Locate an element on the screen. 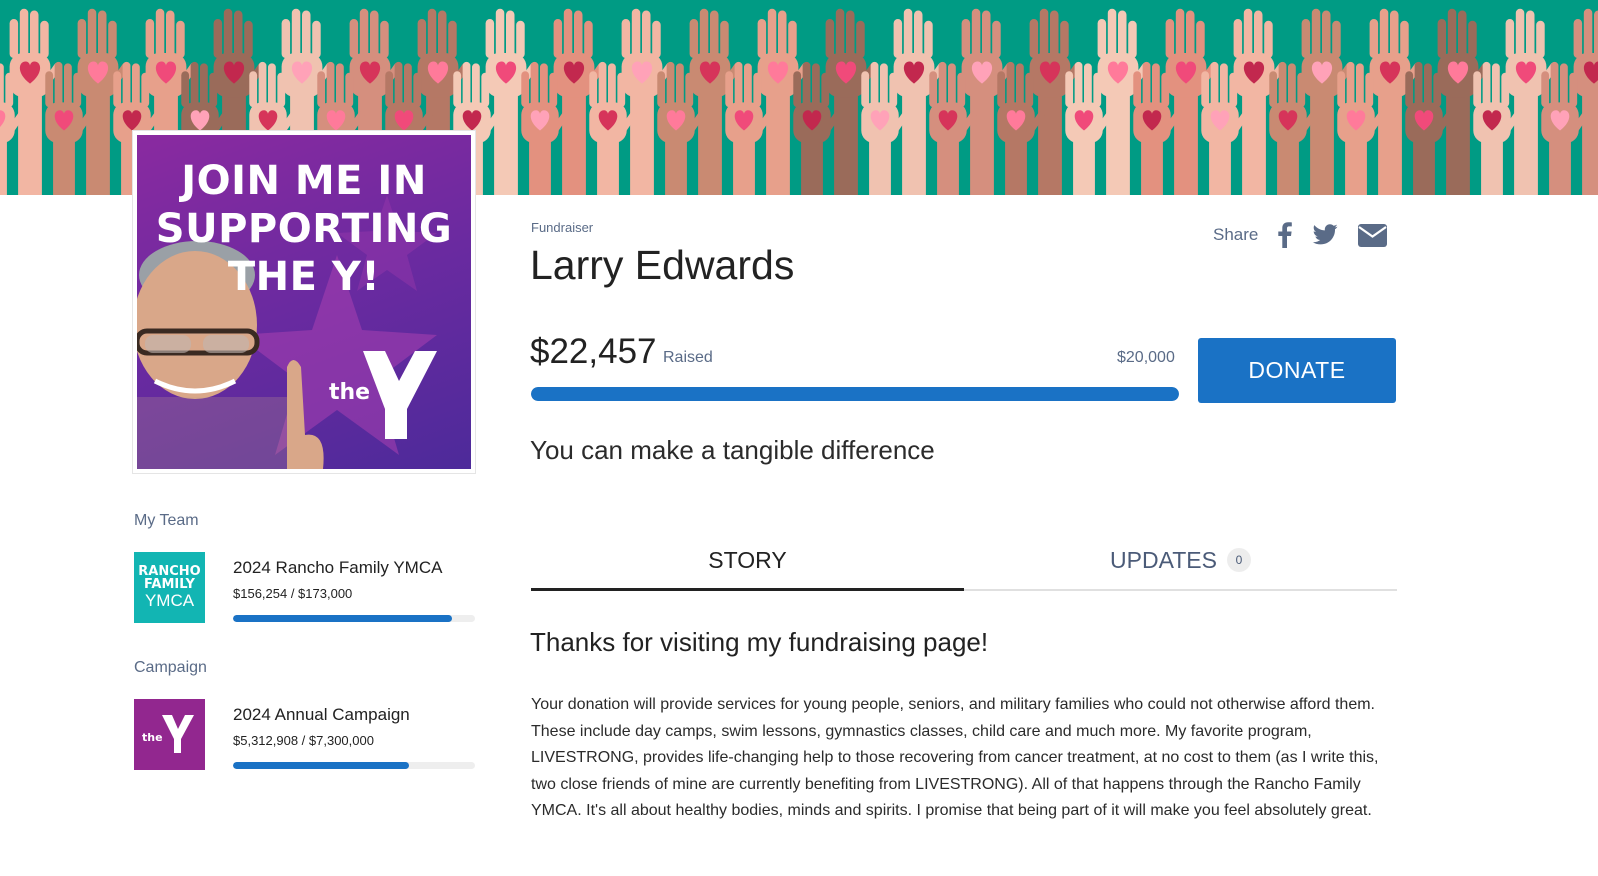  share-bar: Share is located at coordinates (1300, 235).